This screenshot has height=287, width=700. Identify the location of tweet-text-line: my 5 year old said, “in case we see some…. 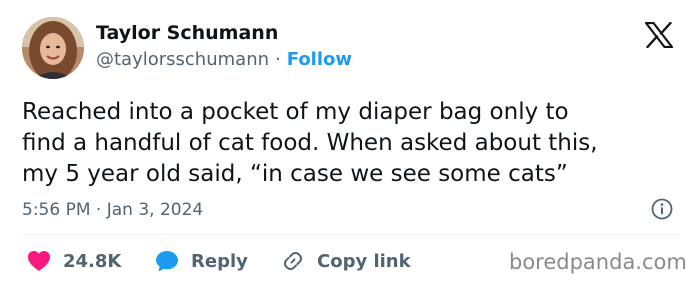
(295, 174).